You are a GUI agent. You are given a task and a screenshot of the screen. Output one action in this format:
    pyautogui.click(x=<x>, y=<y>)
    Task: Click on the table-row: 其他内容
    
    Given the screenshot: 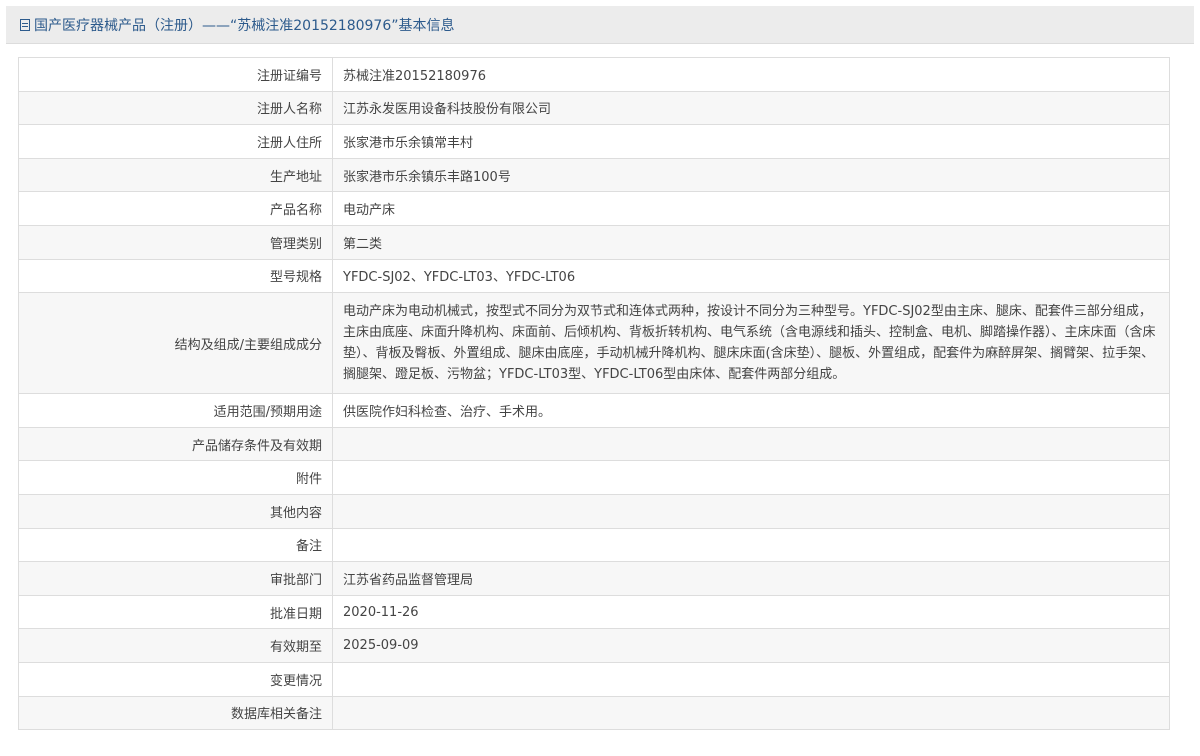 What is the action you would take?
    pyautogui.click(x=594, y=511)
    